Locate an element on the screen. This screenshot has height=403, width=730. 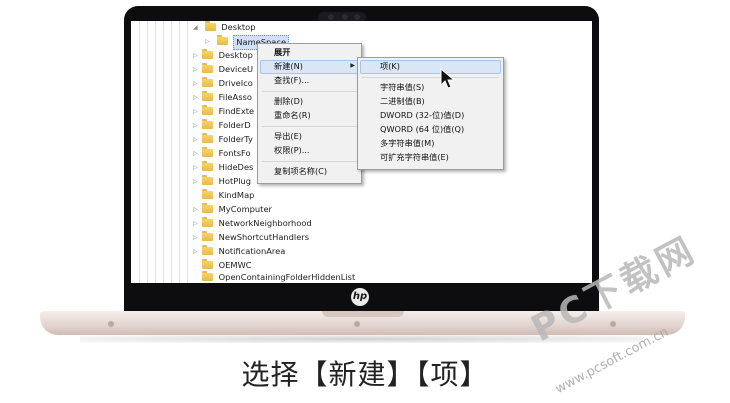
tree-node: ▷ MyComputer is located at coordinates (232, 209).